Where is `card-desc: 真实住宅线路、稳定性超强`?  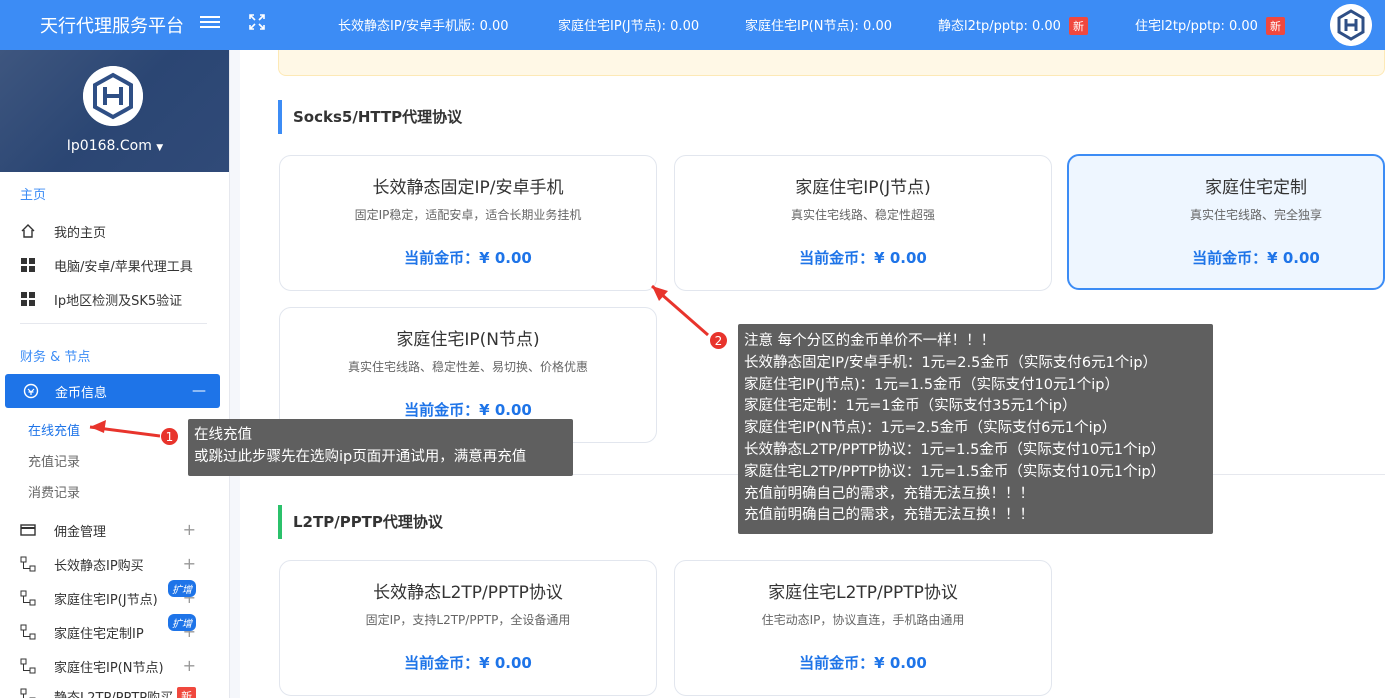 card-desc: 真实住宅线路、稳定性超强 is located at coordinates (862, 215).